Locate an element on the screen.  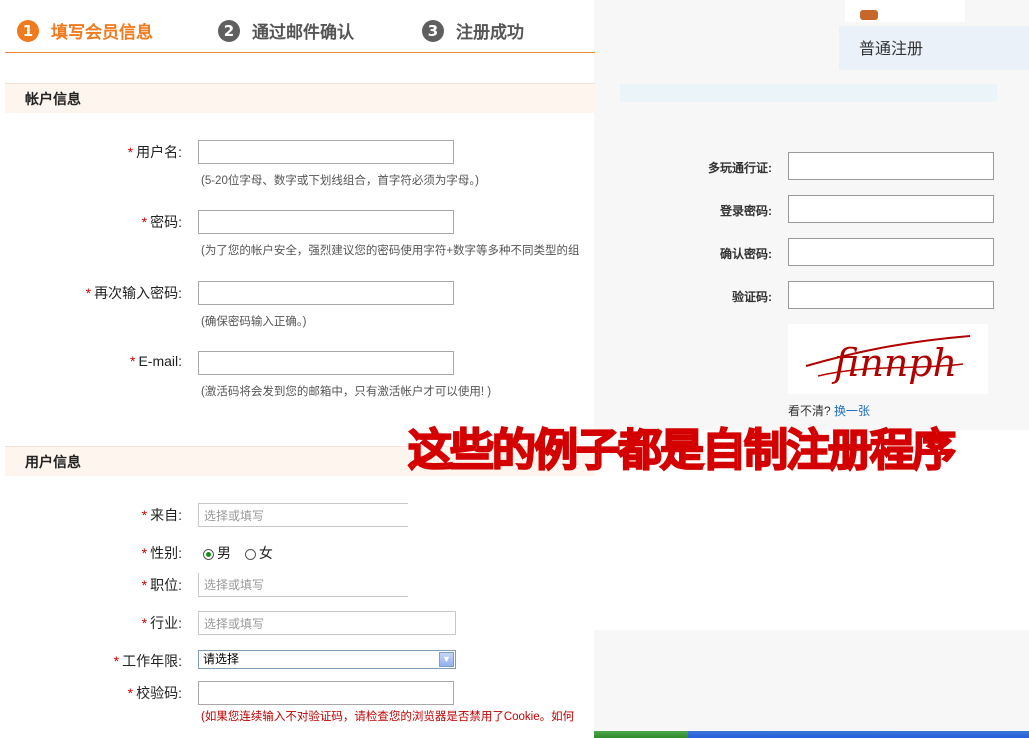
password-confirm-label: * 再次输入密码: is located at coordinates (92, 293).